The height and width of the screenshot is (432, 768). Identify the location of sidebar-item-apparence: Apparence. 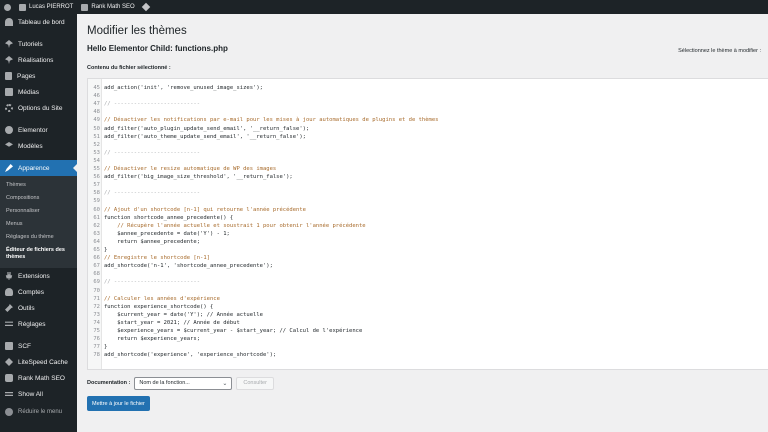
(38, 168).